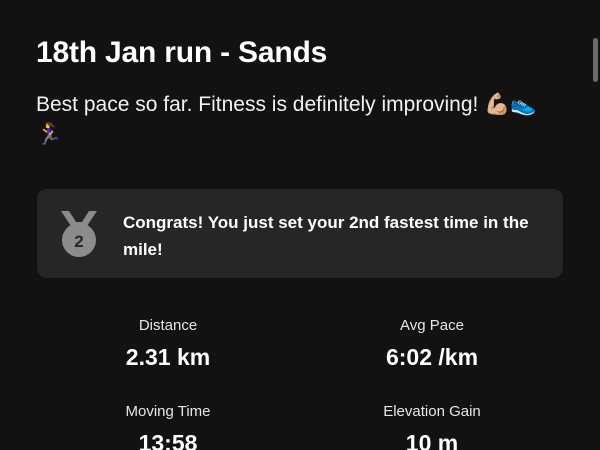  What do you see at coordinates (432, 426) in the screenshot?
I see `stat-elevation-gain: Elevation Gain 10 m` at bounding box center [432, 426].